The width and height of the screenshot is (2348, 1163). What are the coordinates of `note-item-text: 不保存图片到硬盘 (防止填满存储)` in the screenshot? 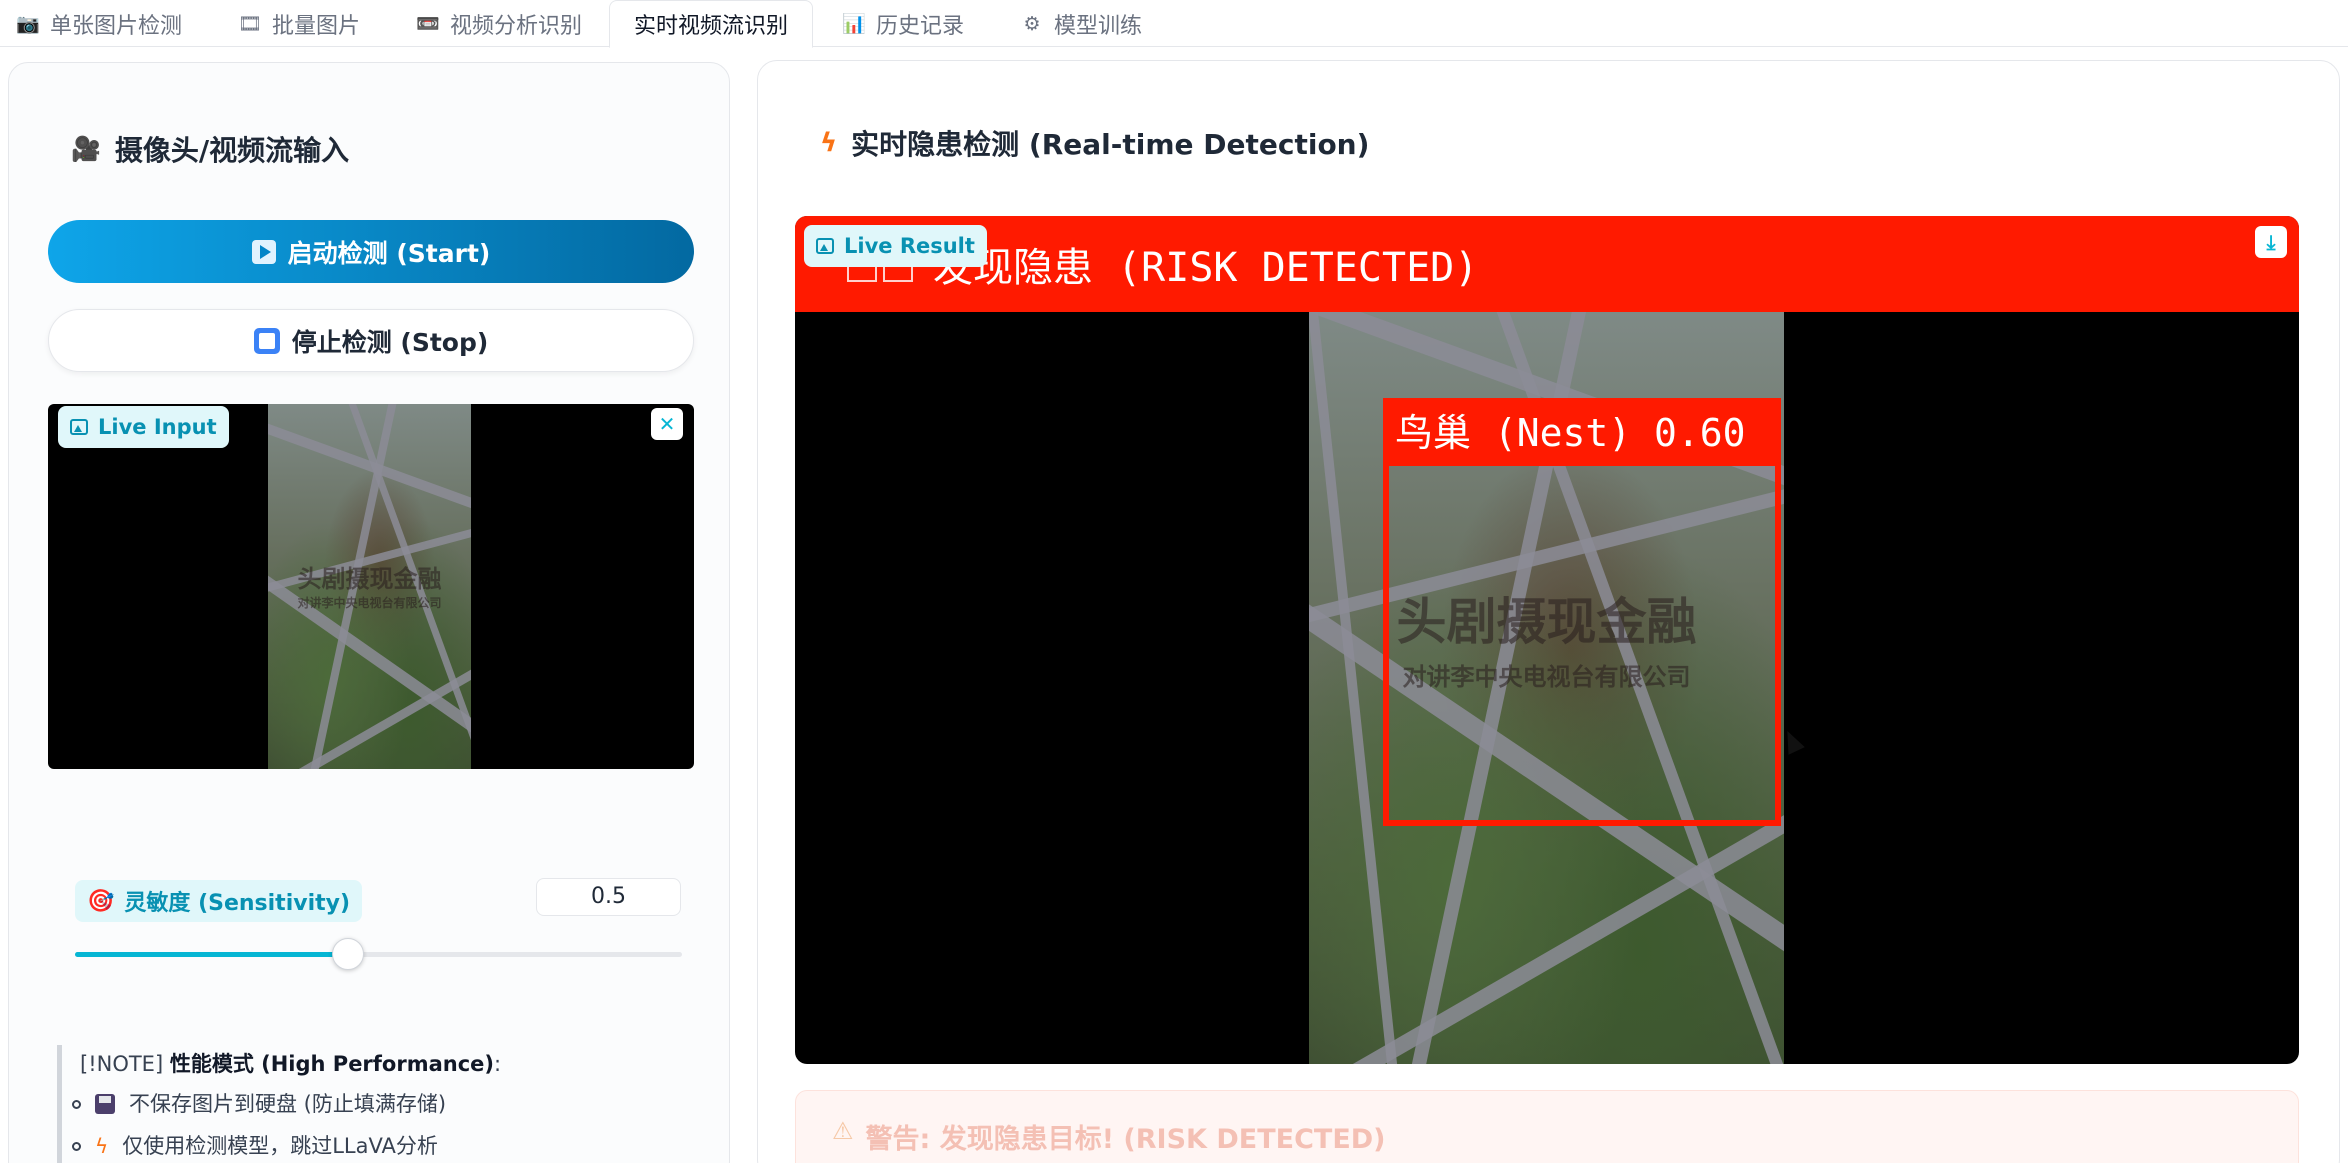 It's located at (288, 1104).